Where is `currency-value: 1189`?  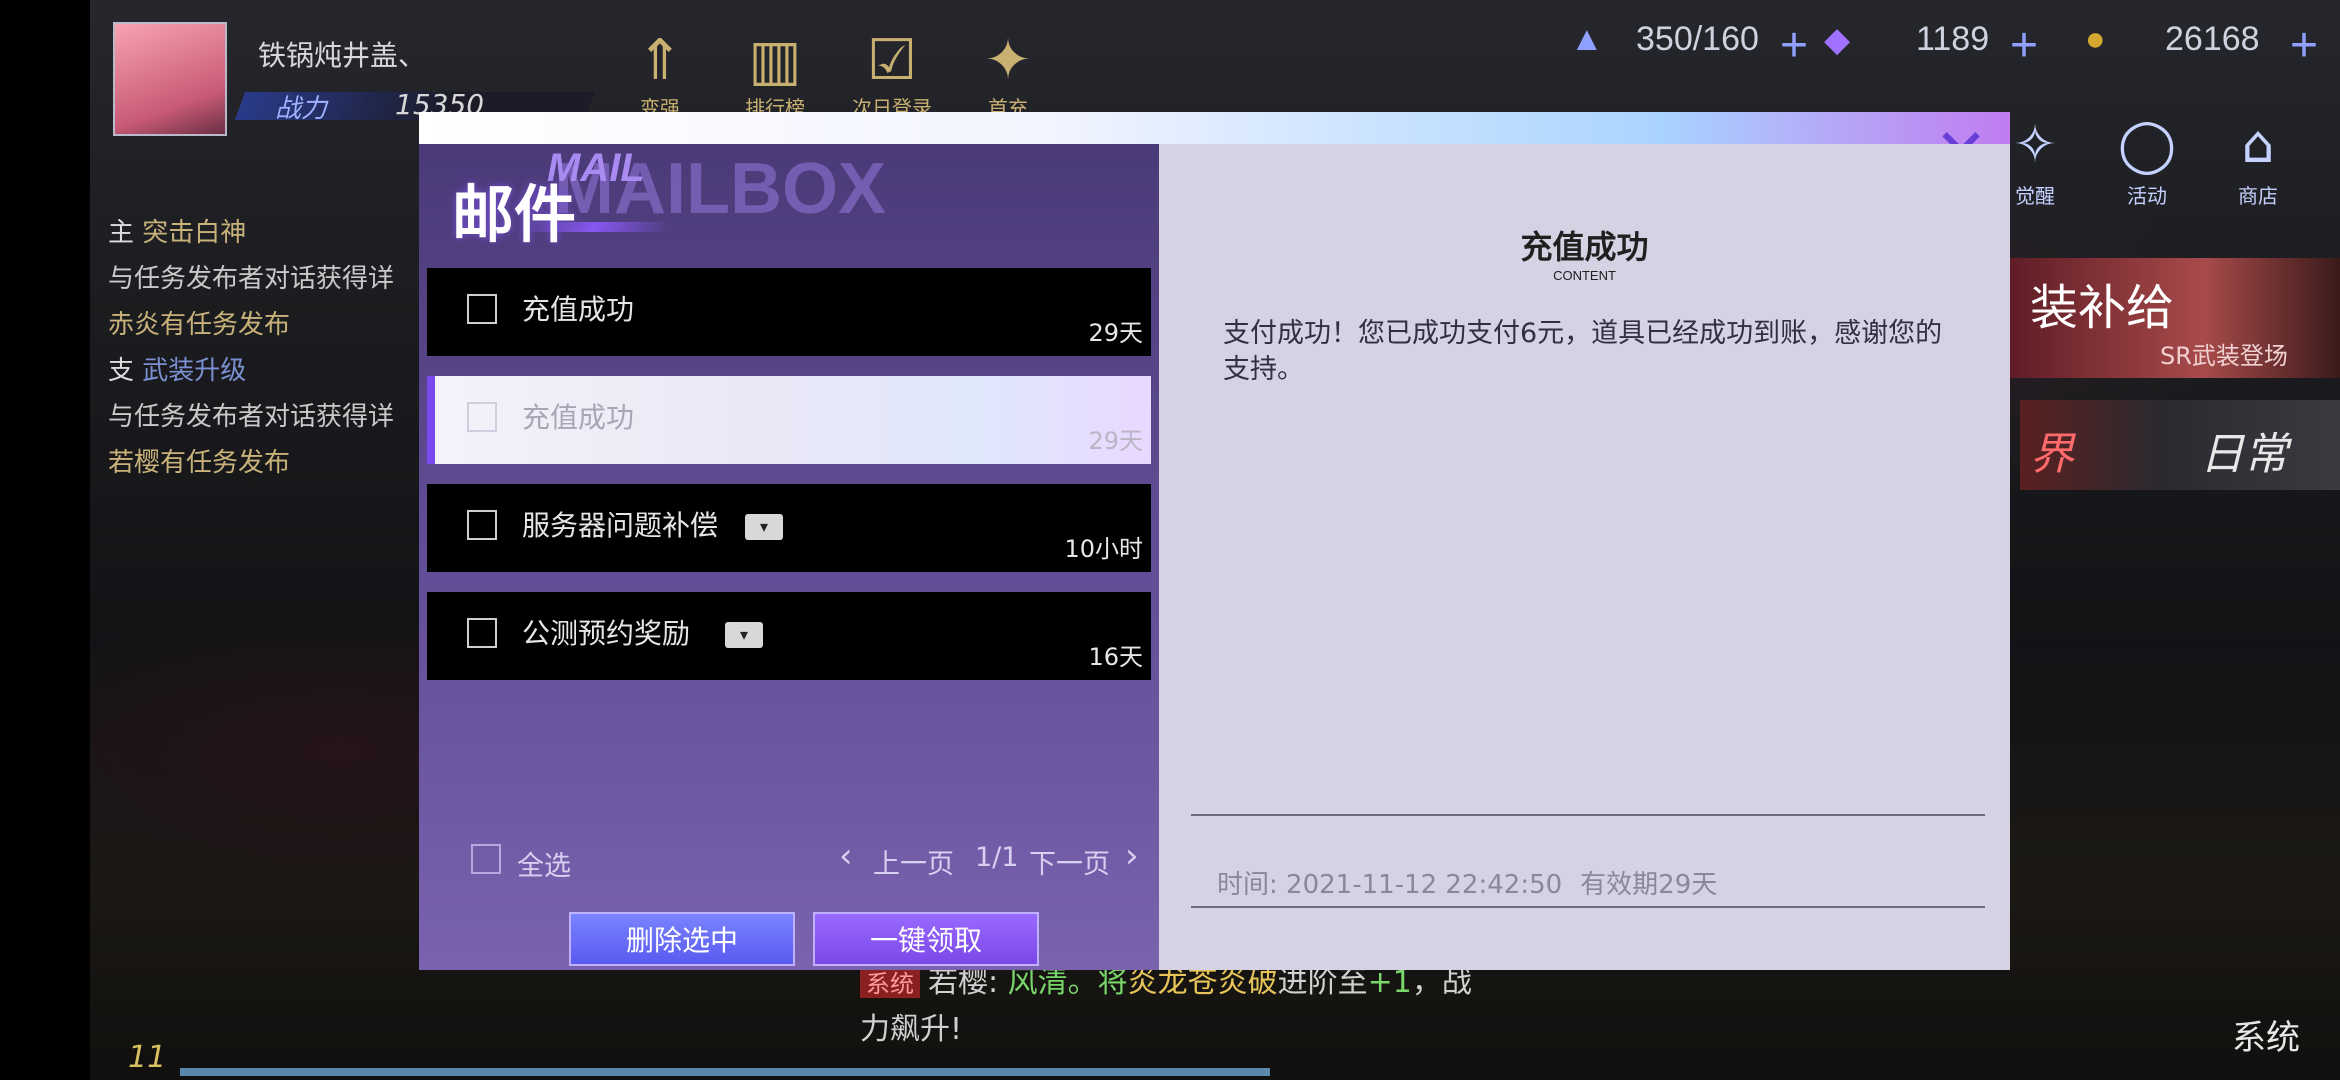 currency-value: 1189 is located at coordinates (1953, 39).